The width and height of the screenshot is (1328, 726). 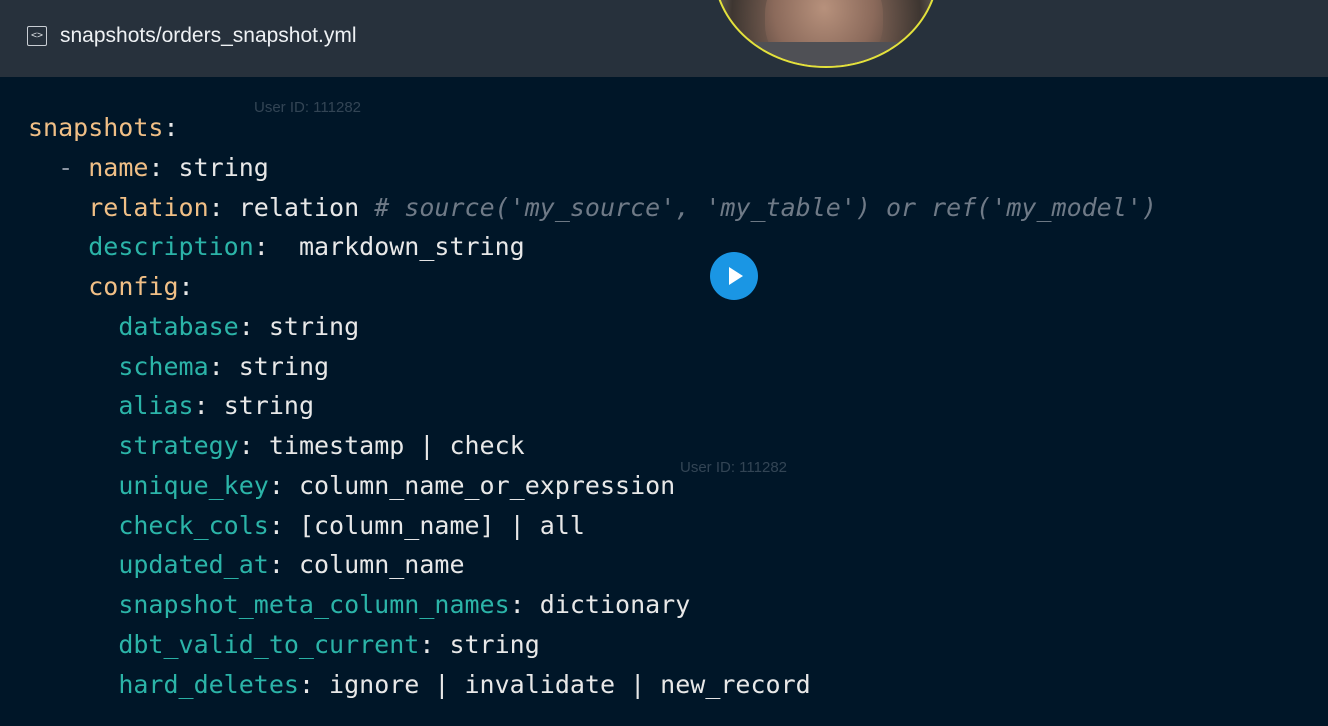 I want to click on yaml-key: strategy, so click(x=178, y=445).